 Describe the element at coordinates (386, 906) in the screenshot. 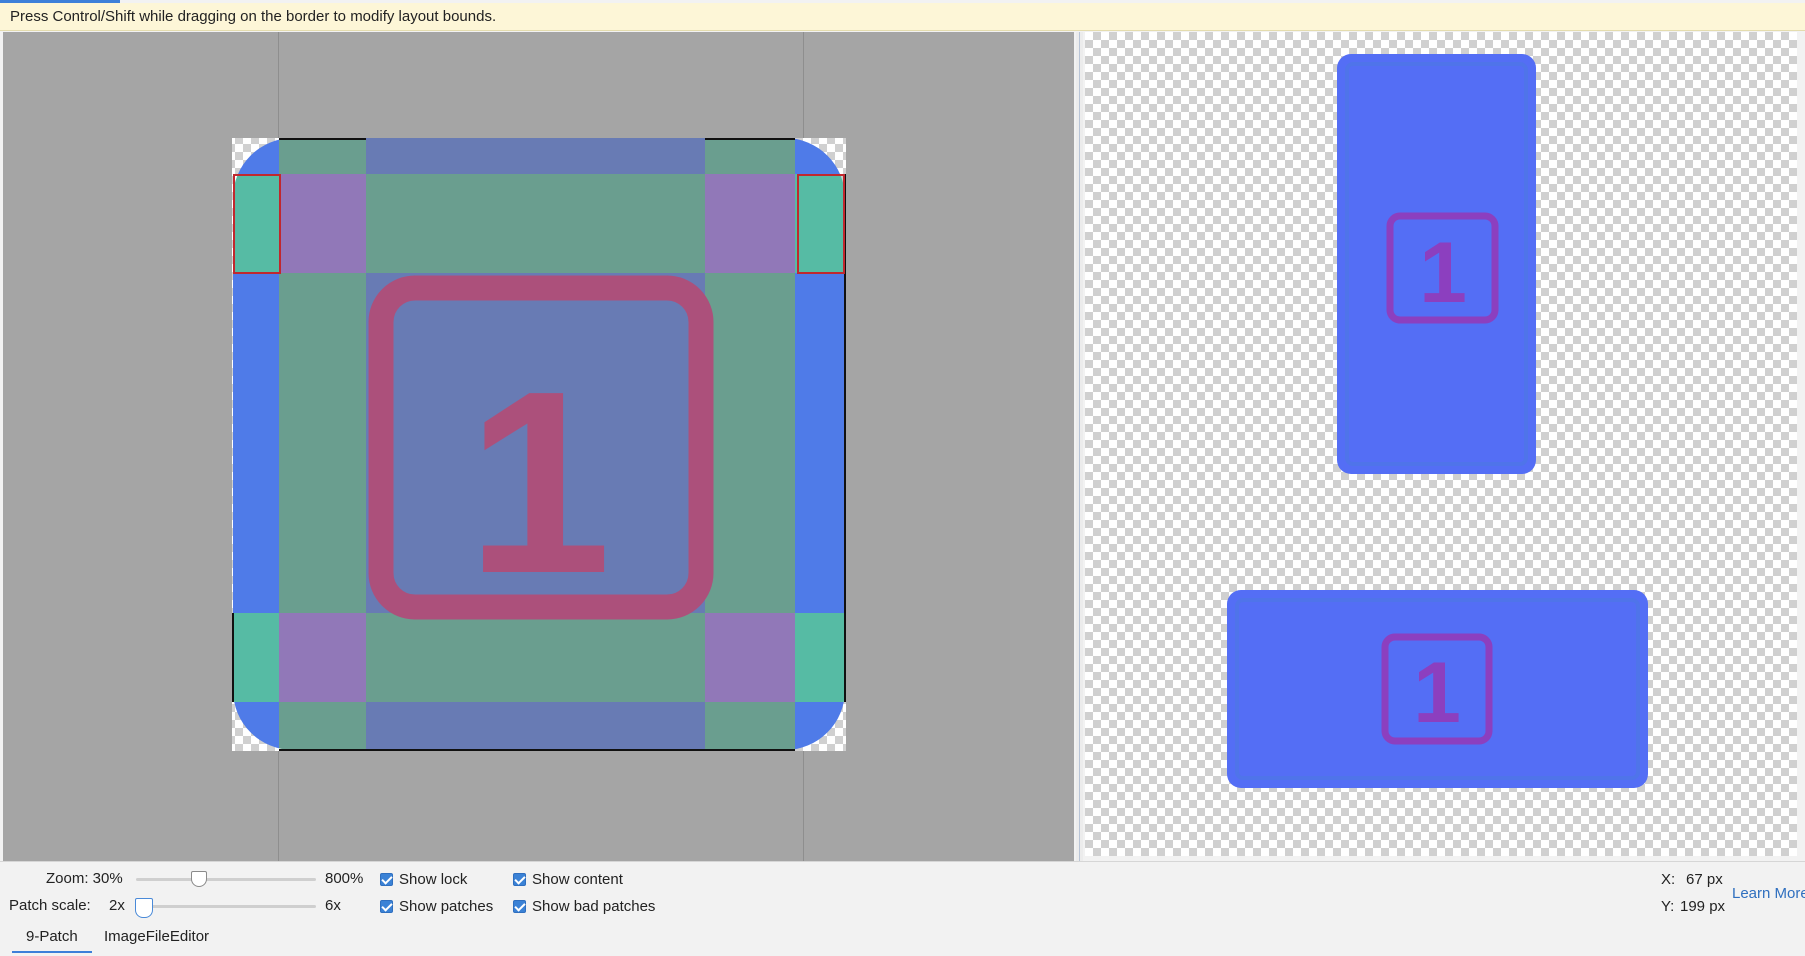

I see `show-patches-checkbox` at that location.